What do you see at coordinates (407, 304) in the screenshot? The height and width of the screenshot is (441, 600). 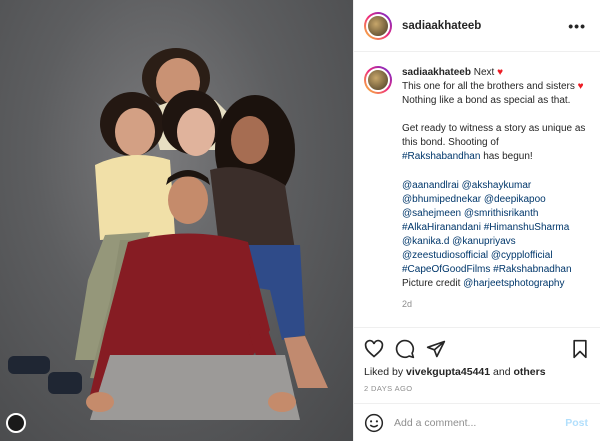 I see `caption-time: 2d` at bounding box center [407, 304].